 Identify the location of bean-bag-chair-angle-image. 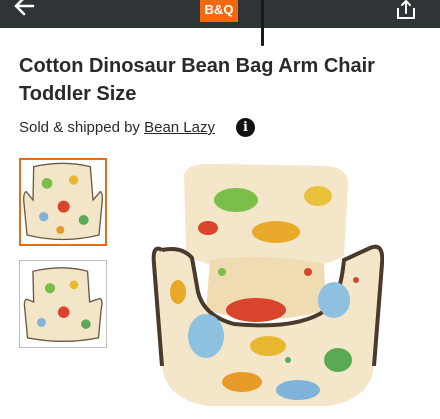
(63, 304).